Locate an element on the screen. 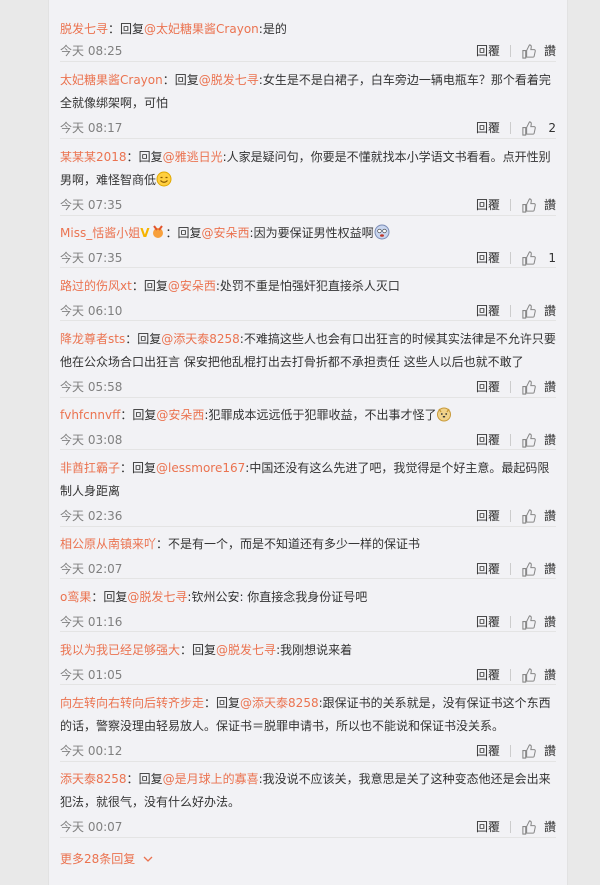 This screenshot has width=600, height=885. more-replies-link: 更多28条回复 is located at coordinates (106, 858).